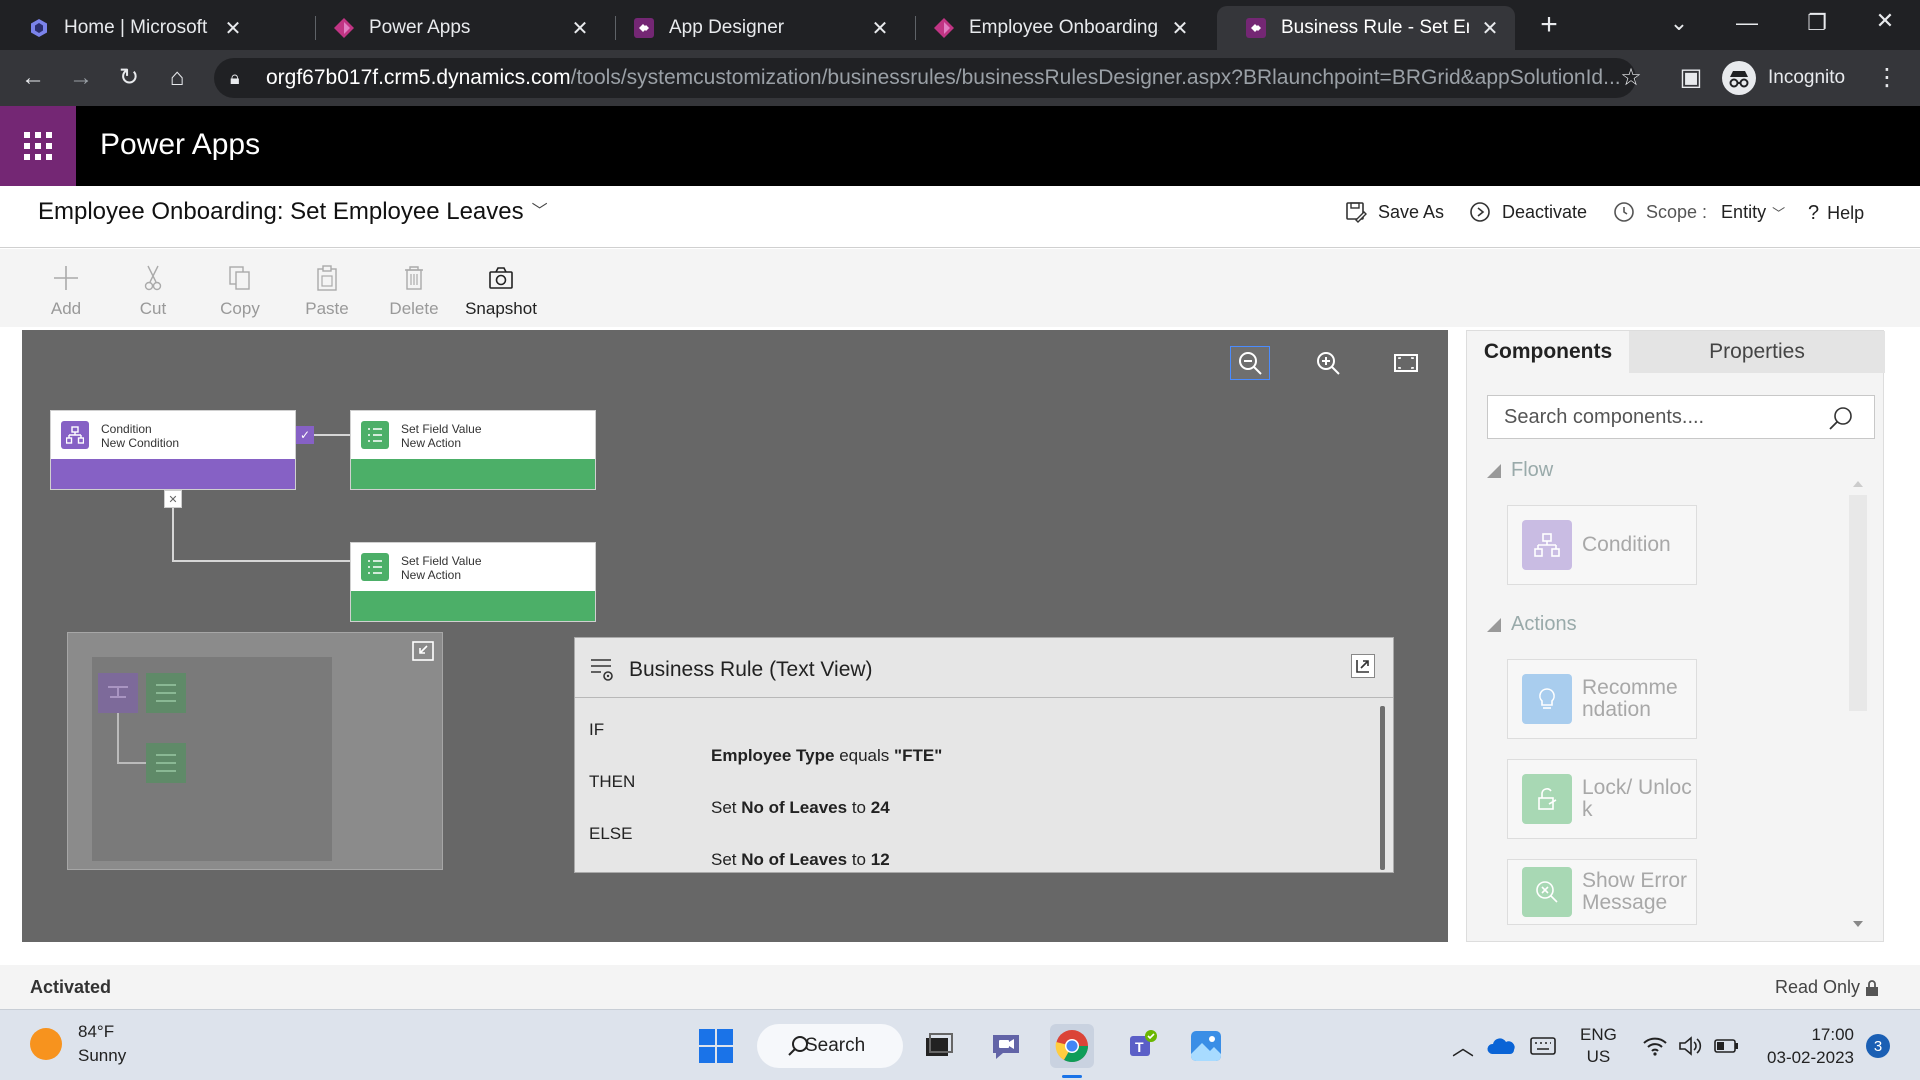 The image size is (1920, 1080). What do you see at coordinates (455, 28) in the screenshot?
I see `tab-power-apps: Power Apps ✕` at bounding box center [455, 28].